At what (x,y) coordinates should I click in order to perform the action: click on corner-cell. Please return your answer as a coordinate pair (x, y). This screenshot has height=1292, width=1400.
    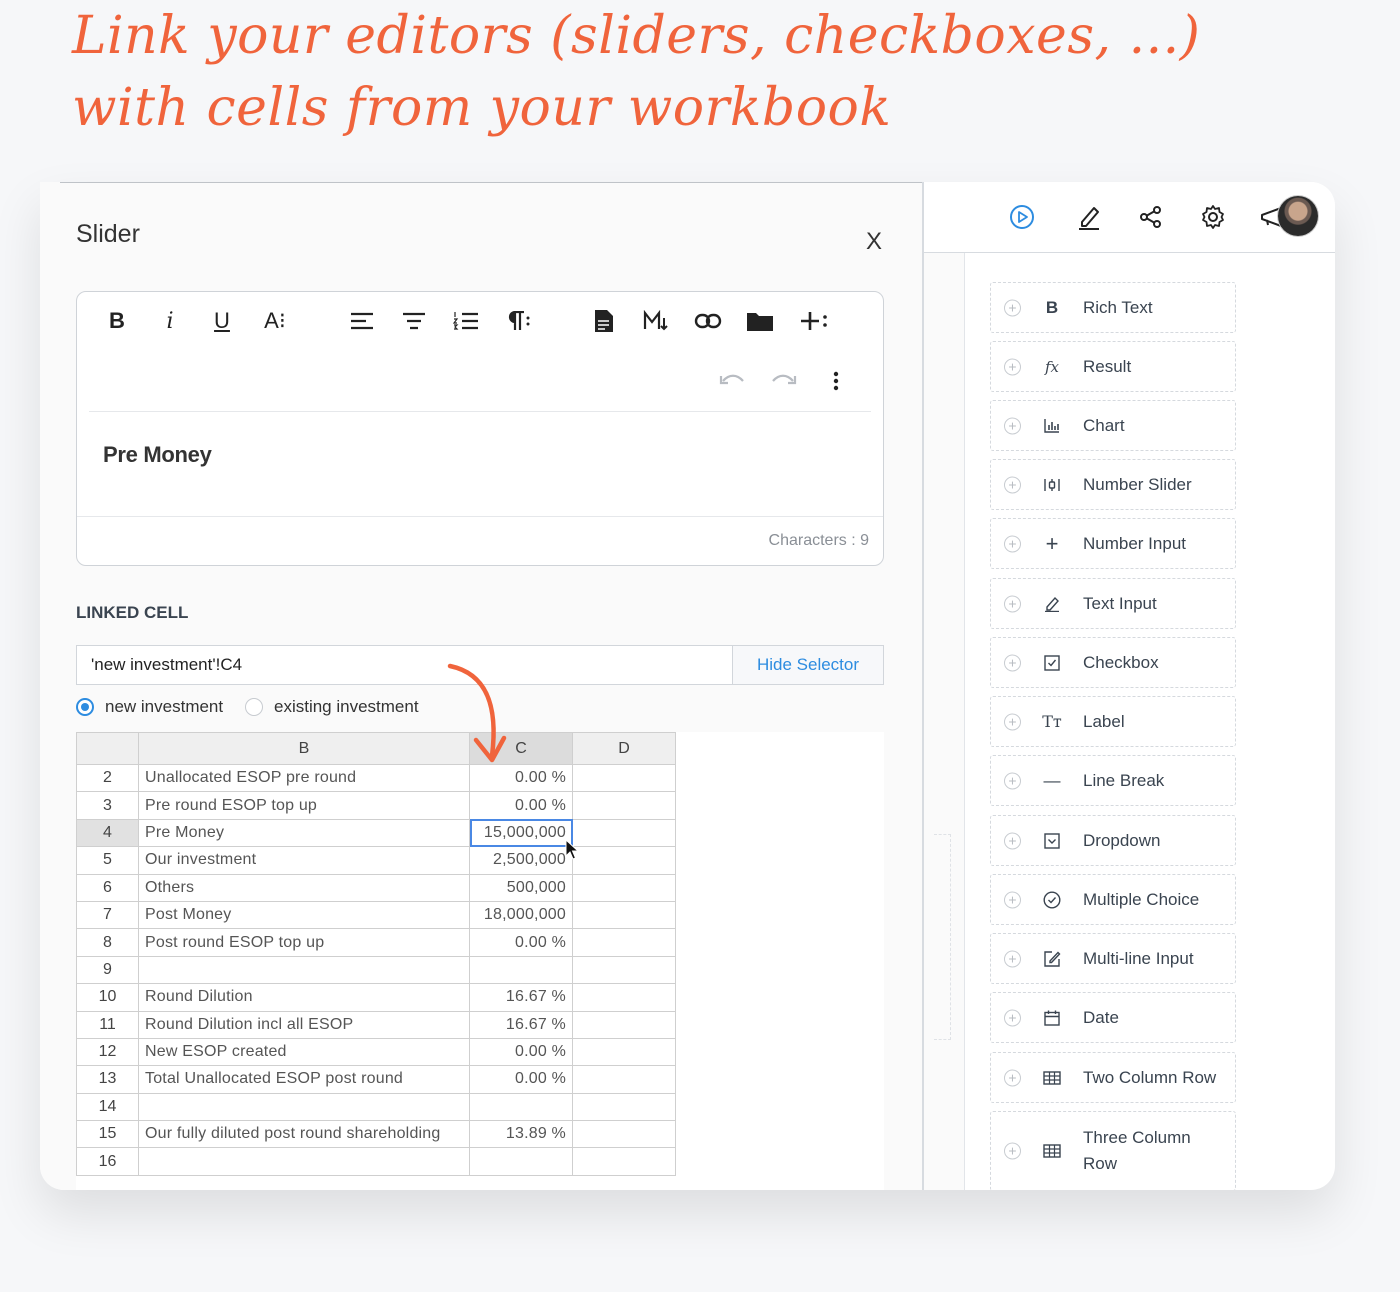
    Looking at the image, I should click on (108, 749).